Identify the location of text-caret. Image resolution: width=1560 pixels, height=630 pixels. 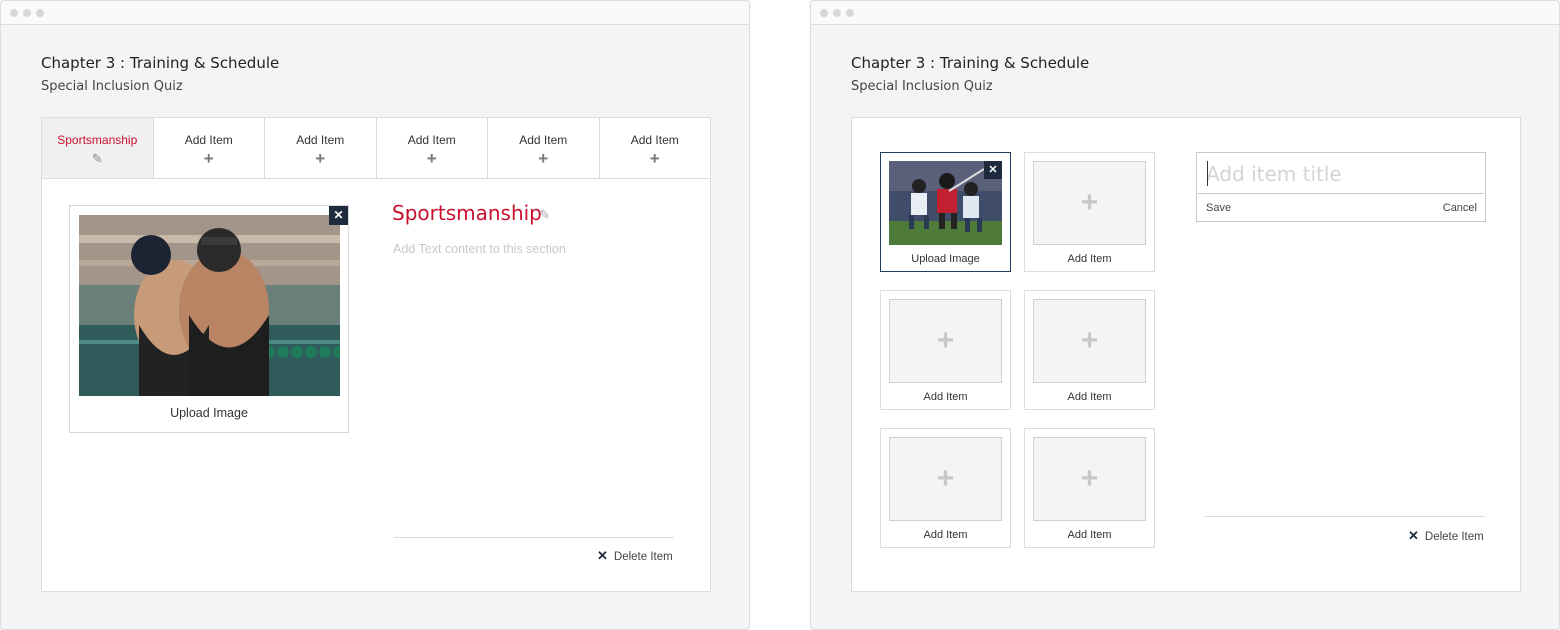
(1207, 173).